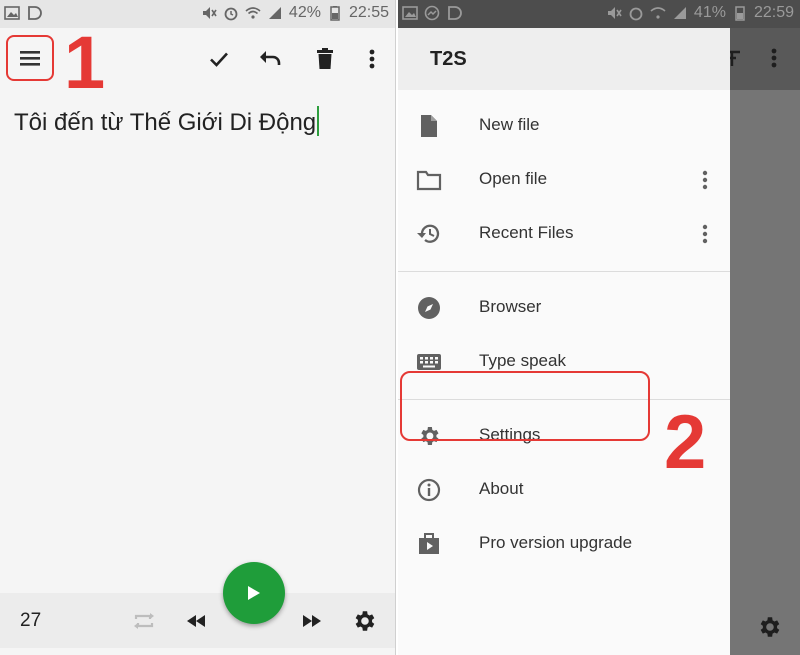 This screenshot has height=655, width=800. What do you see at coordinates (510, 306) in the screenshot?
I see `drawer-item-label: Browser` at bounding box center [510, 306].